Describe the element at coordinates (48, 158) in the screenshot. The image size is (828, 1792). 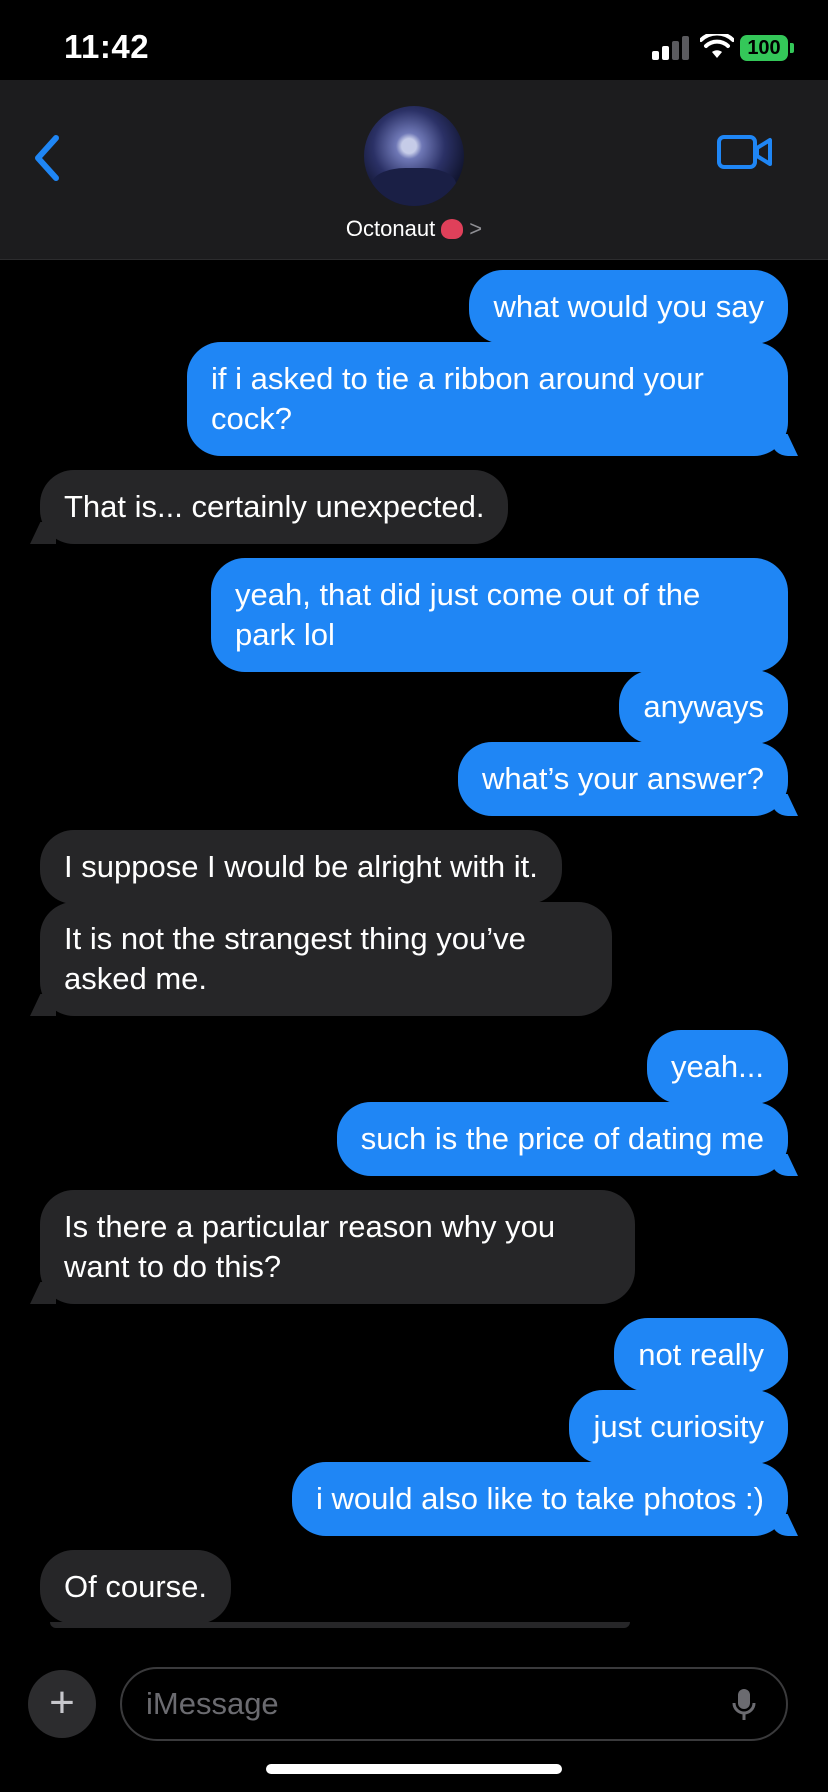
I see `chevron-left-icon` at that location.